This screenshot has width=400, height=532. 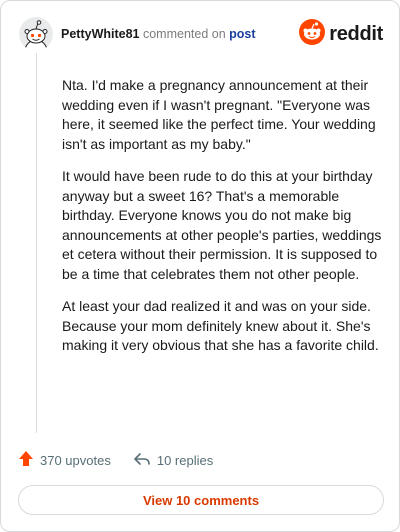 I want to click on snoo-avatar, so click(x=36, y=34).